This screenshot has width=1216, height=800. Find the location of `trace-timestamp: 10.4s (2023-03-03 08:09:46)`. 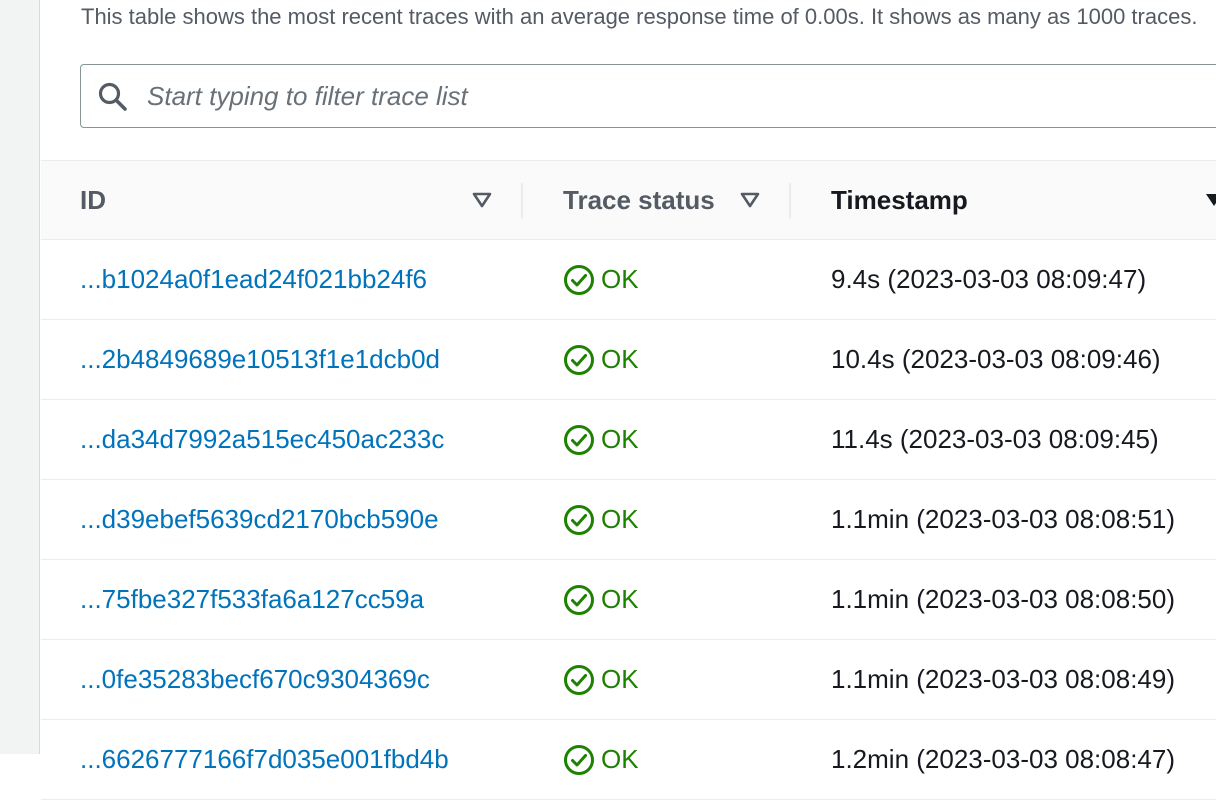

trace-timestamp: 10.4s (2023-03-03 08:09:46) is located at coordinates (996, 359).